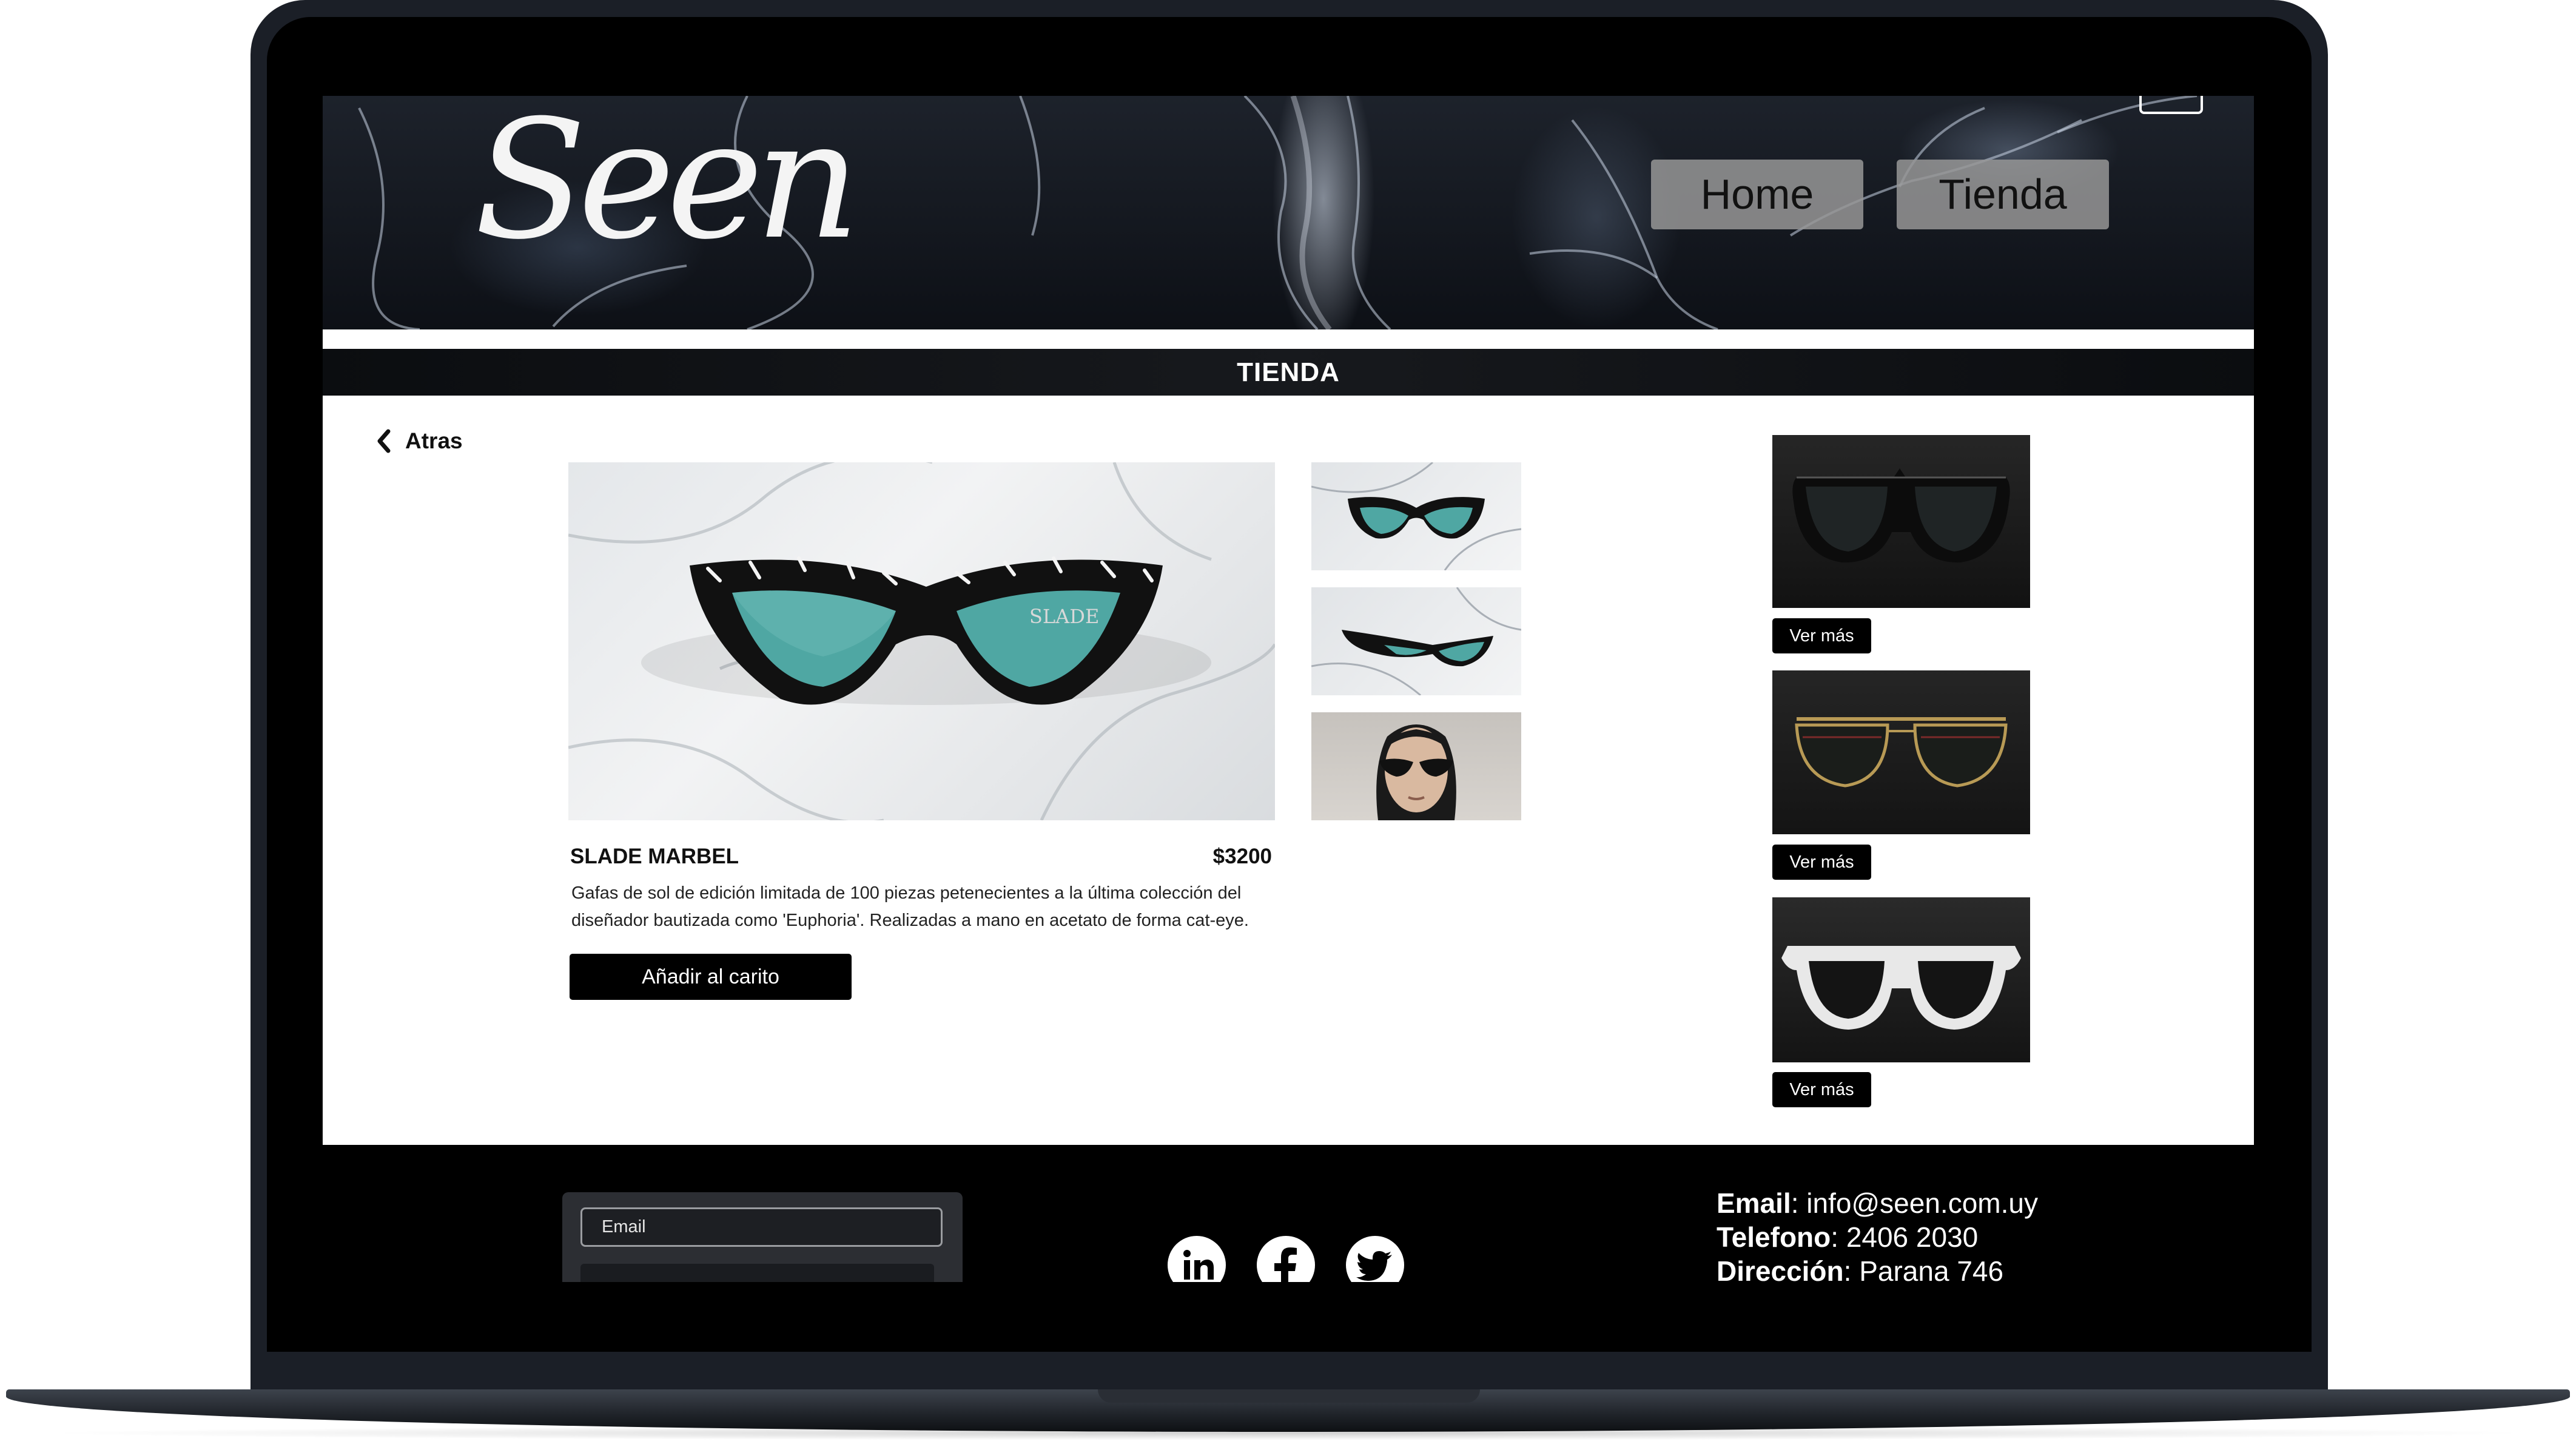  I want to click on product-main-image: SLADE, so click(921, 641).